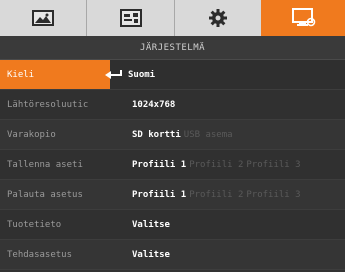  Describe the element at coordinates (172, 75) in the screenshot. I see `menu-row-language: Kieli Suomi` at that location.